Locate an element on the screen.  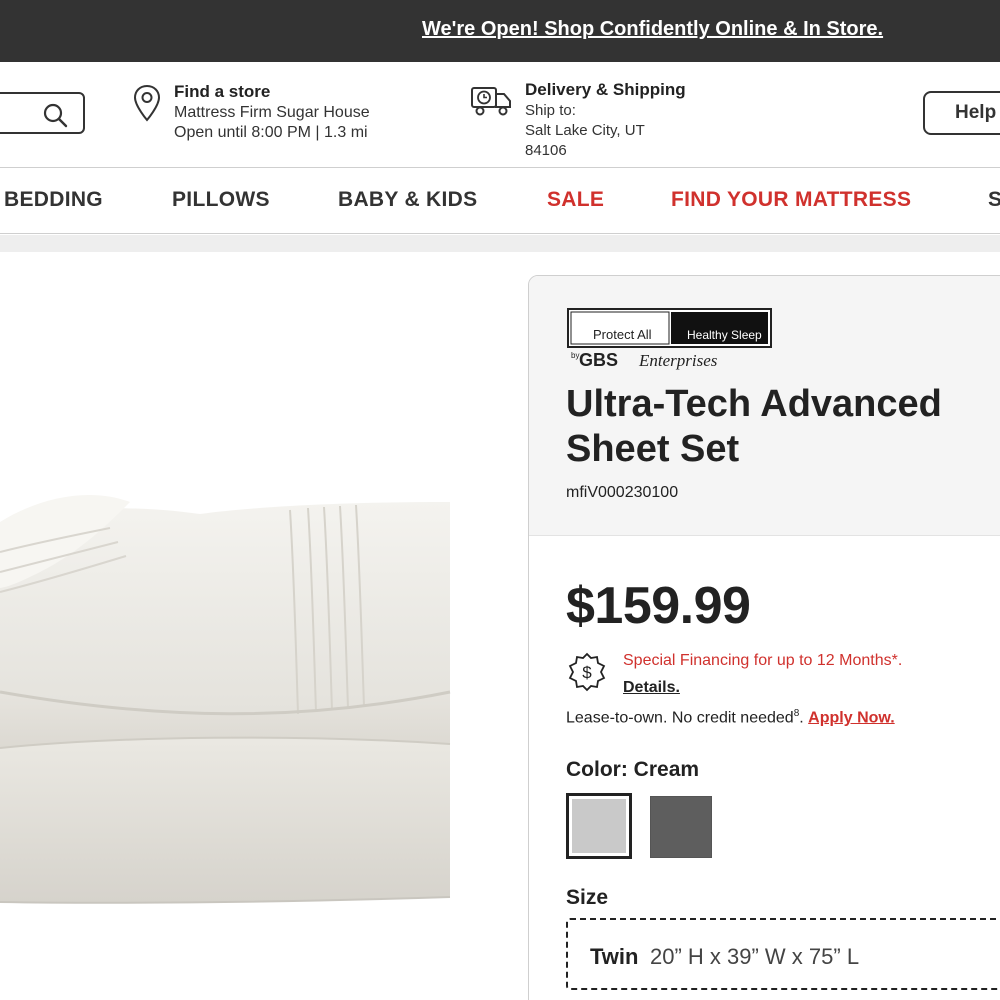
size-selected-dims: 20” H x 39” W x 75” L is located at coordinates (755, 956).